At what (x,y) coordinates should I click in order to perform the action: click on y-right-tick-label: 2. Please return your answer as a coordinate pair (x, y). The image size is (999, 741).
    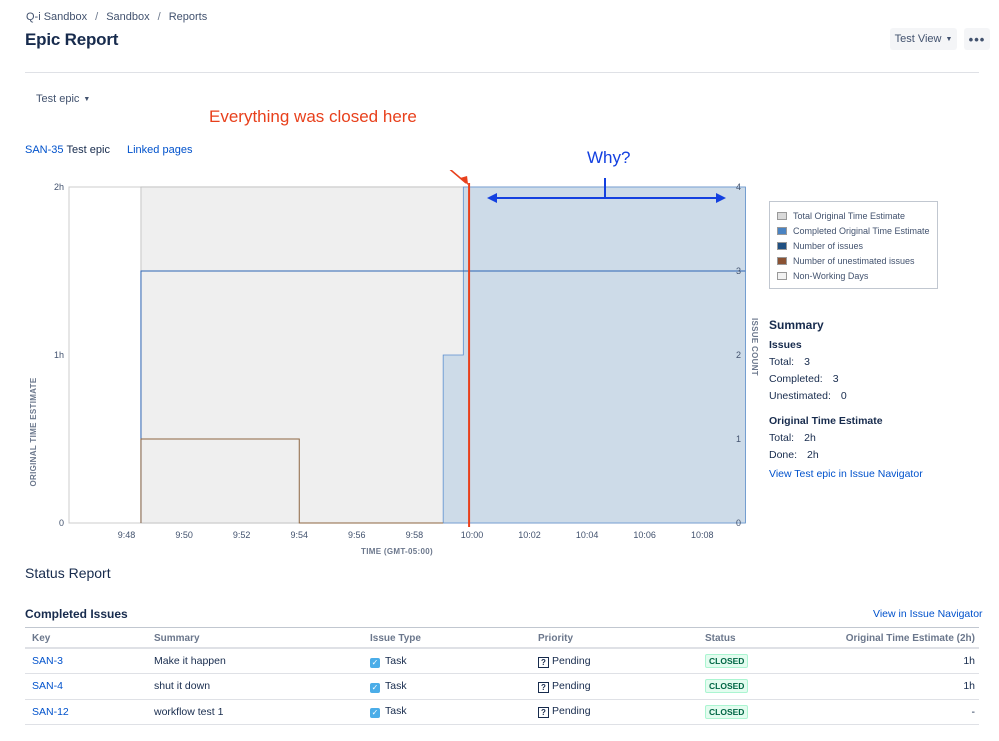
    Looking at the image, I should click on (738, 355).